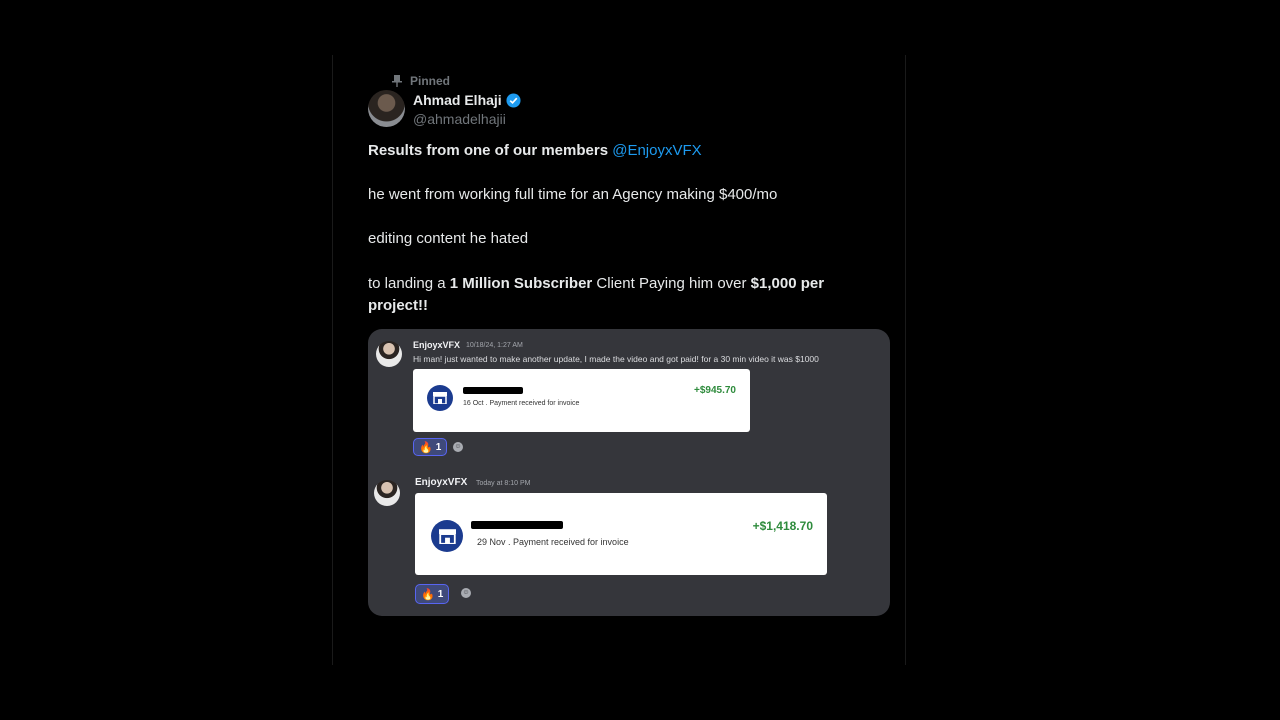 This screenshot has width=1280, height=720. What do you see at coordinates (513, 100) in the screenshot?
I see `verified-badge-icon` at bounding box center [513, 100].